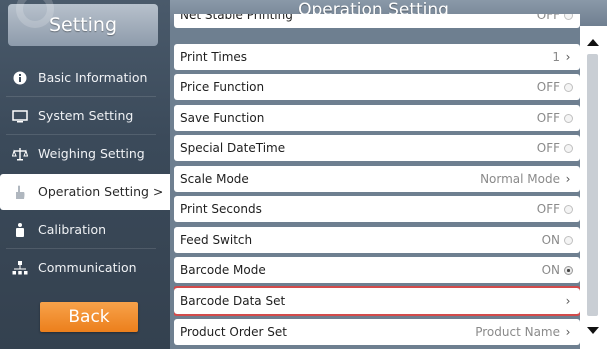  Describe the element at coordinates (377, 209) in the screenshot. I see `list-item: Print Seconds OFF` at that location.